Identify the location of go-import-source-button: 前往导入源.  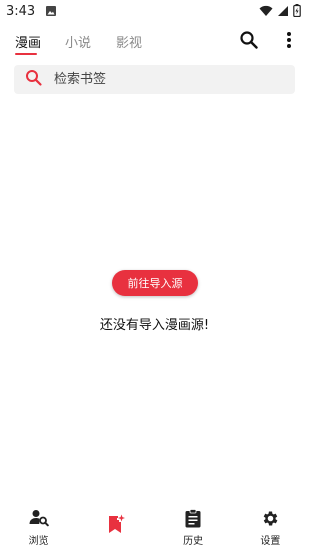
(155, 283).